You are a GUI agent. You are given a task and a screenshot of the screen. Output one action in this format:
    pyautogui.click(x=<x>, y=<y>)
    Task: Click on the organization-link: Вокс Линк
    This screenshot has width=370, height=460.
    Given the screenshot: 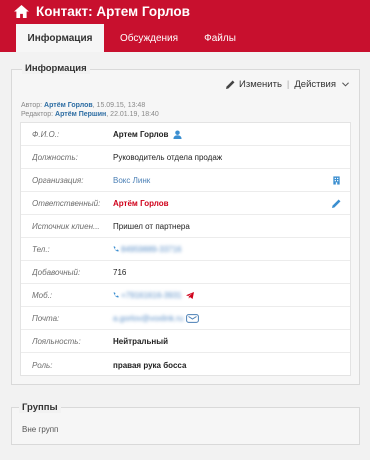 What is the action you would take?
    pyautogui.click(x=131, y=180)
    